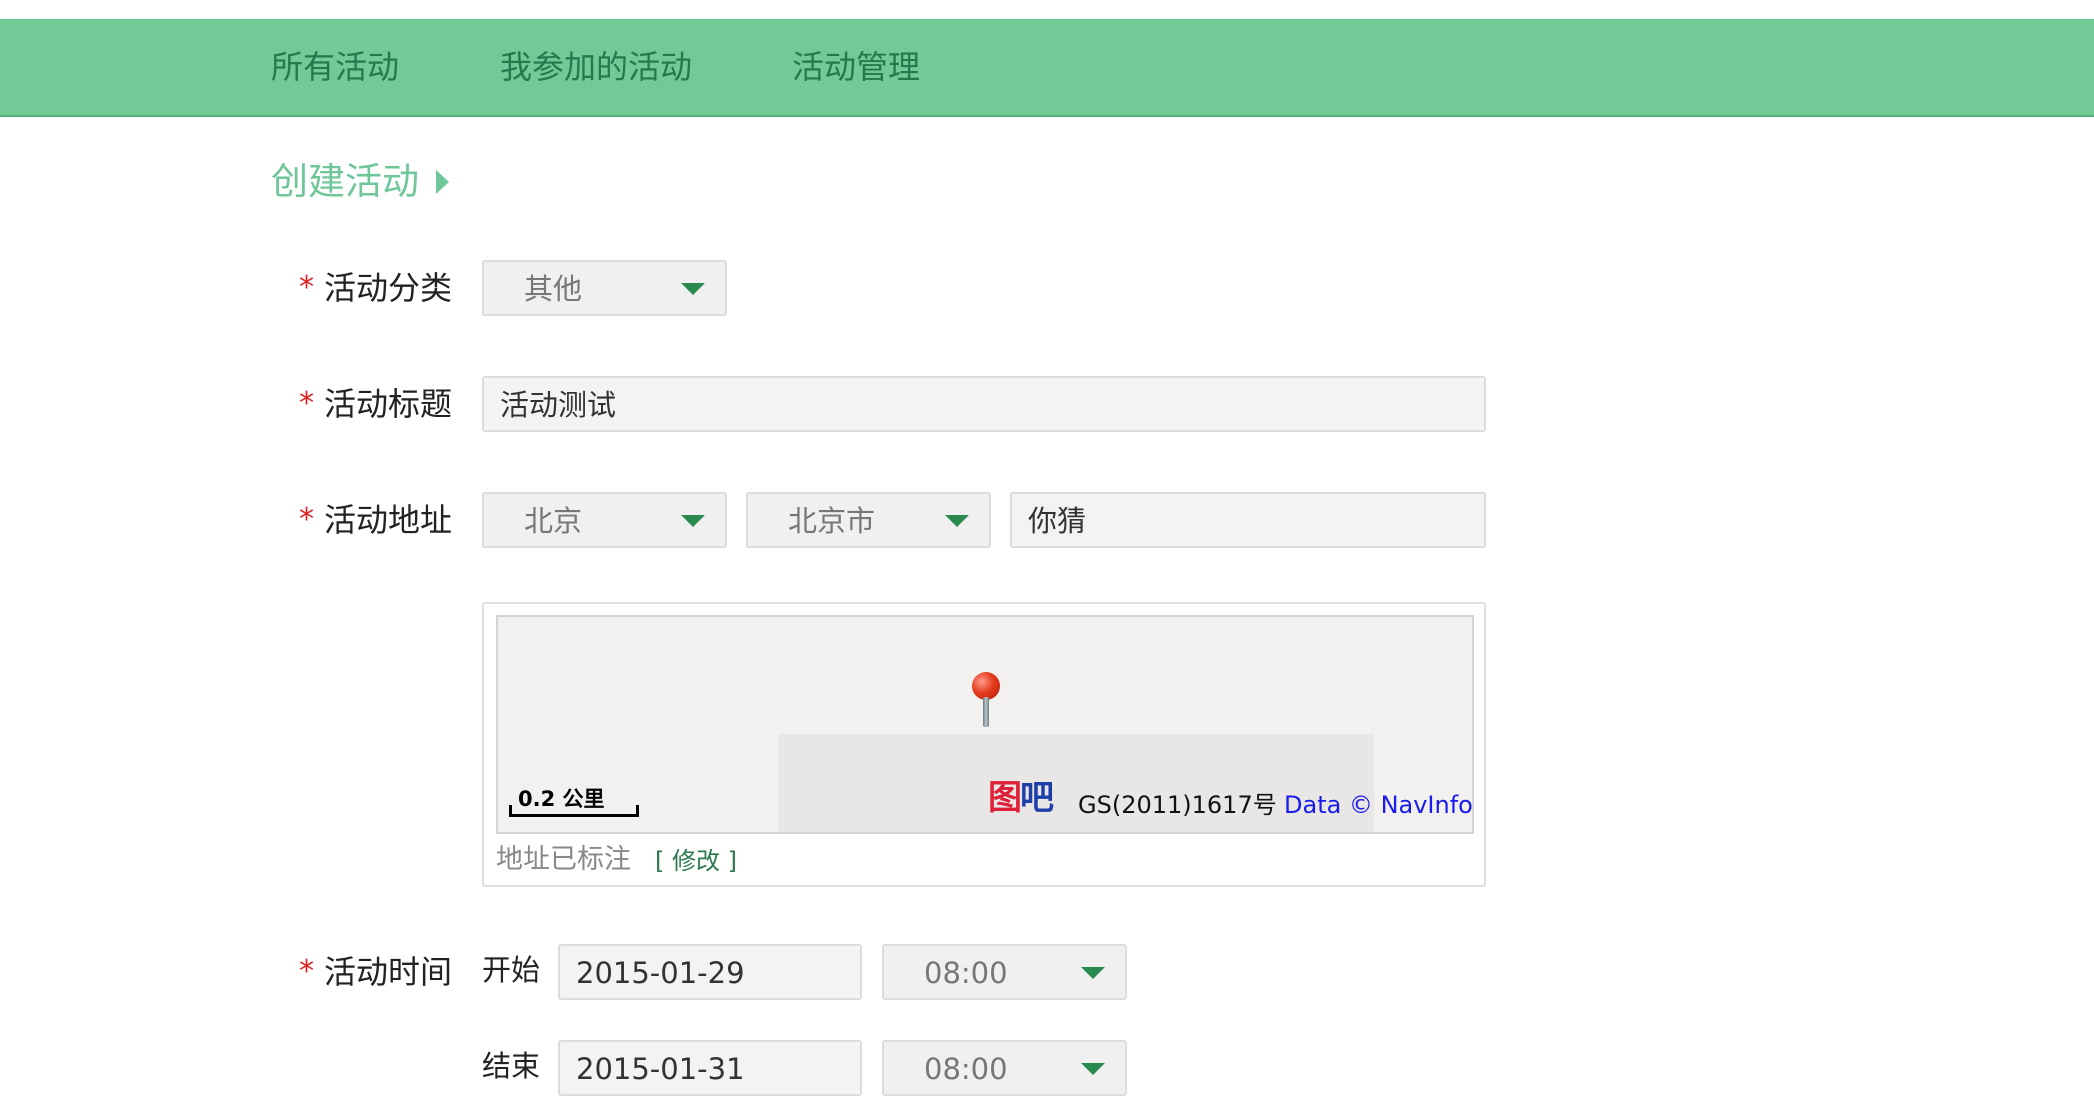 This screenshot has height=1096, width=2094. I want to click on address-label: 活动地址, so click(388, 520).